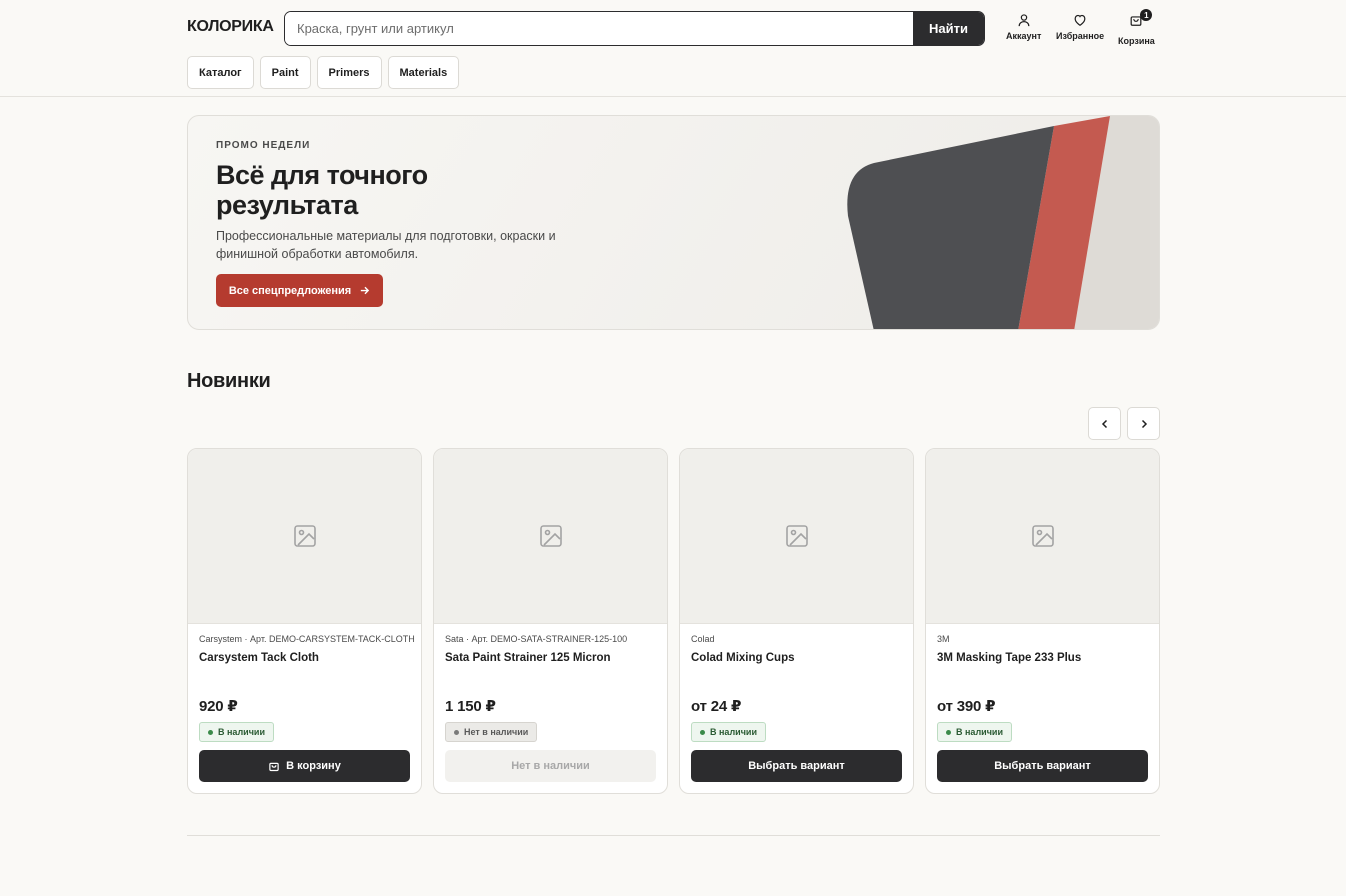 The image size is (1346, 896). What do you see at coordinates (349, 72) in the screenshot?
I see `nav-item-primers: Primers` at bounding box center [349, 72].